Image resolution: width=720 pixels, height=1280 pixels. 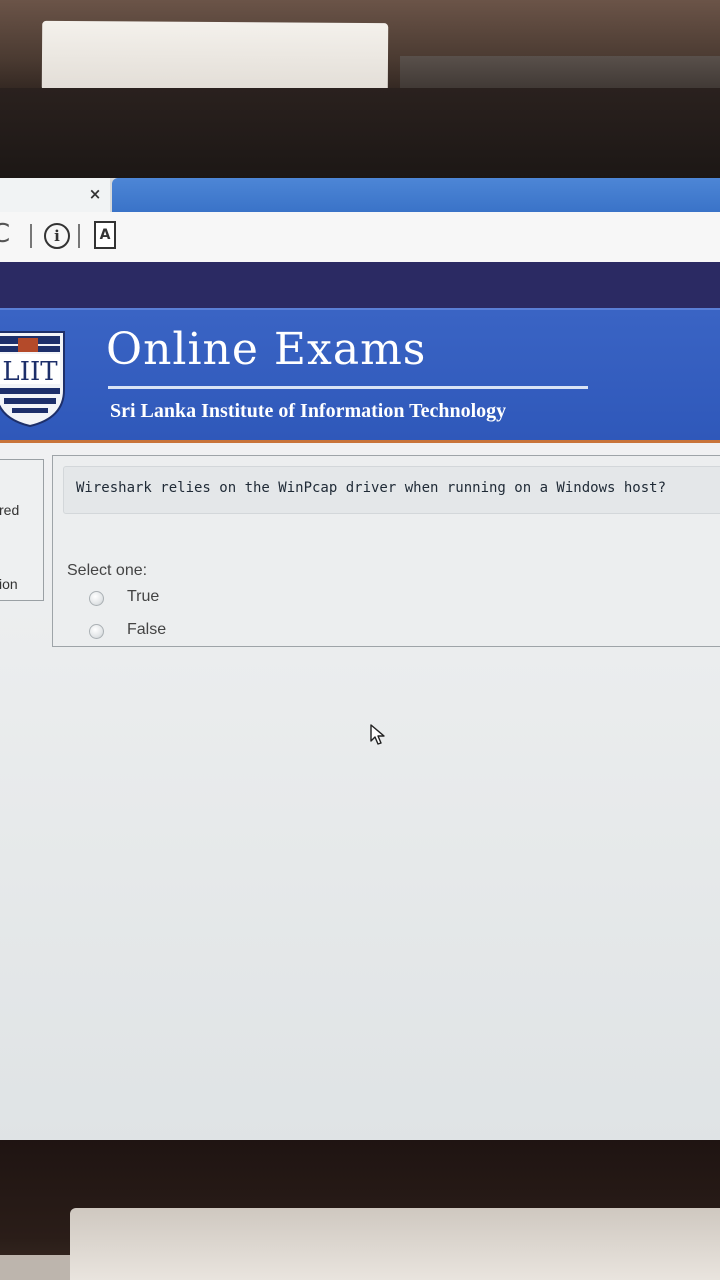 I want to click on question-status-label: red, so click(x=10, y=510).